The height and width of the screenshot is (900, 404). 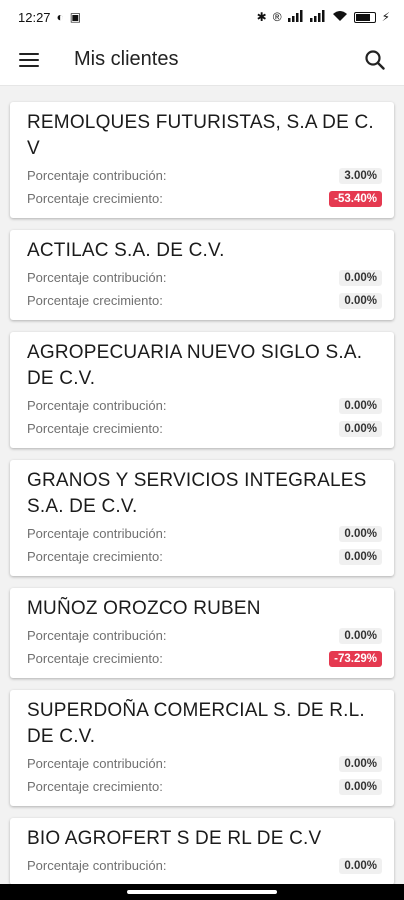 What do you see at coordinates (202, 60) in the screenshot?
I see `app-bar: Mis clientes` at bounding box center [202, 60].